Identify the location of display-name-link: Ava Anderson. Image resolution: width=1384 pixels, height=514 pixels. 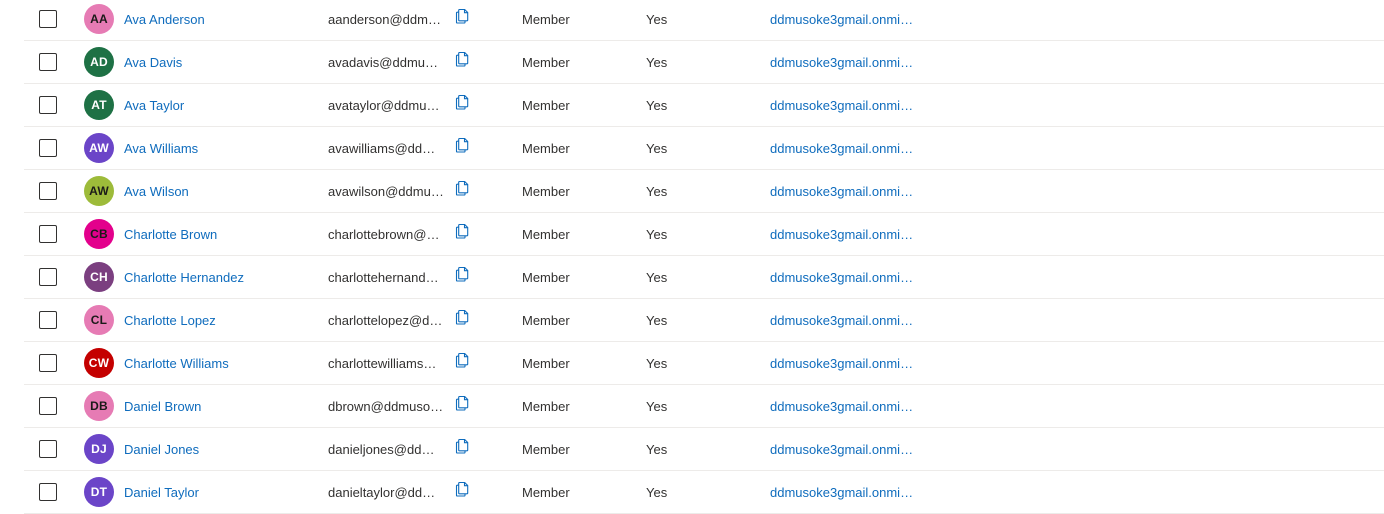
(164, 19).